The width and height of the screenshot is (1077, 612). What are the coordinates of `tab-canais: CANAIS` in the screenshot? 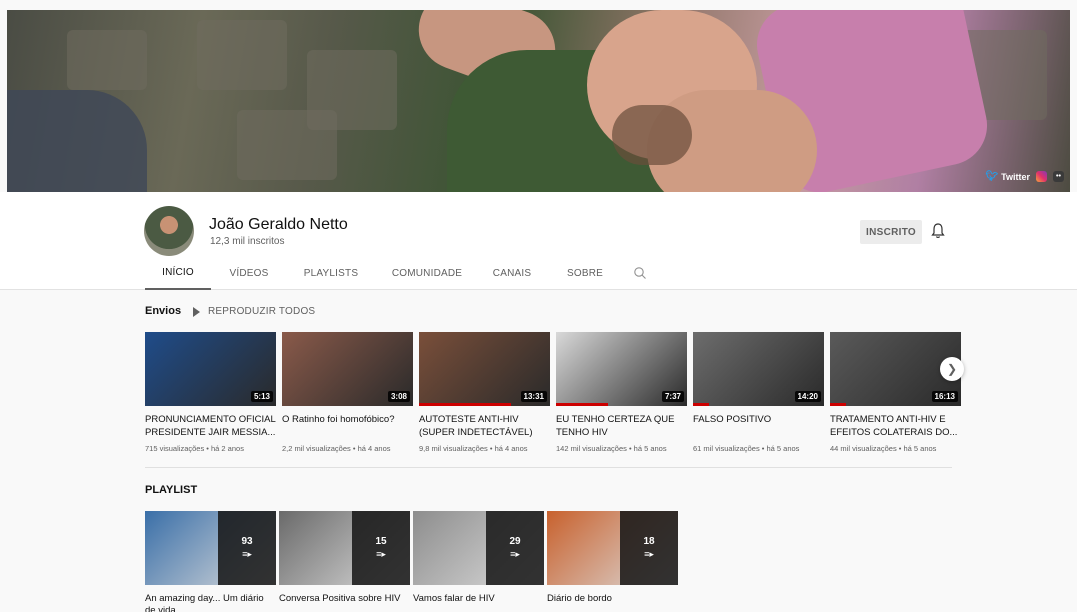 It's located at (512, 273).